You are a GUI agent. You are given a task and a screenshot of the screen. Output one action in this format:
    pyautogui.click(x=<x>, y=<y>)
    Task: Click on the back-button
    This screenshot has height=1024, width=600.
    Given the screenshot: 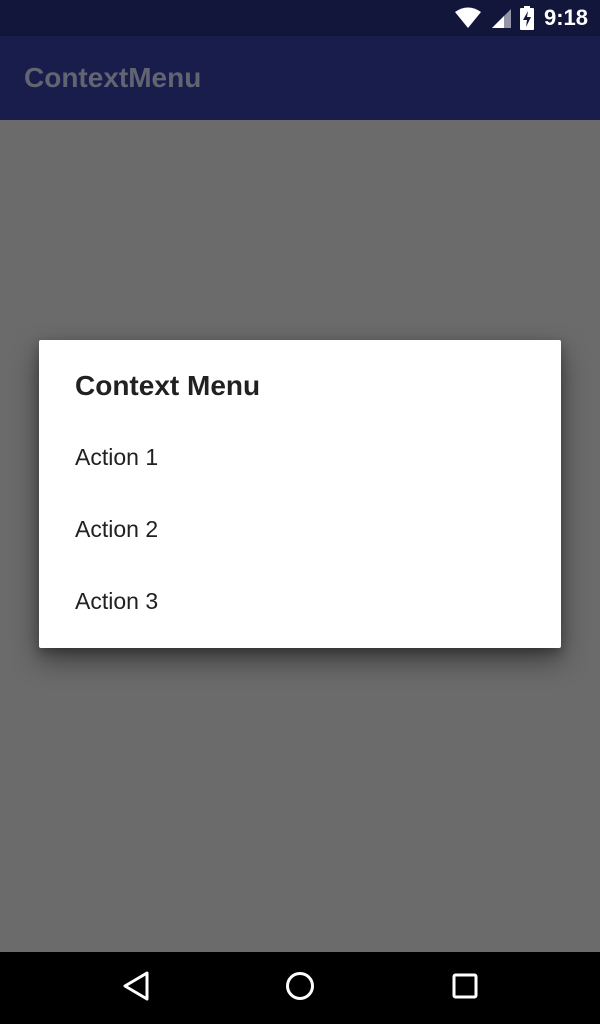 What is the action you would take?
    pyautogui.click(x=136, y=988)
    